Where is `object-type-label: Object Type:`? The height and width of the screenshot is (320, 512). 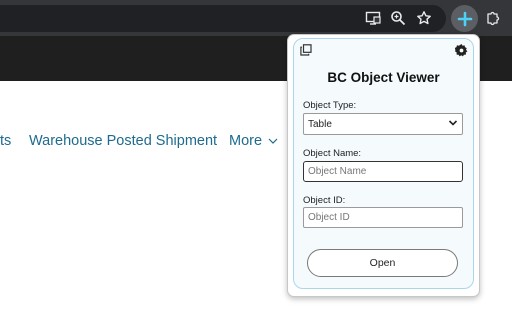 object-type-label: Object Type: is located at coordinates (330, 105).